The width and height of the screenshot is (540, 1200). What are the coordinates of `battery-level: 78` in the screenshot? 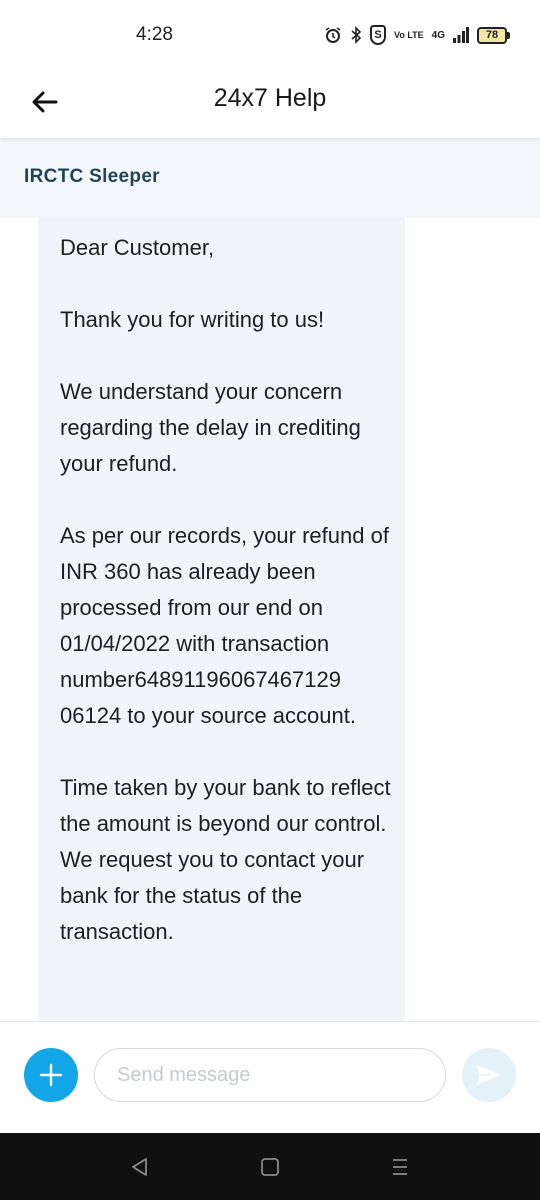 It's located at (492, 35).